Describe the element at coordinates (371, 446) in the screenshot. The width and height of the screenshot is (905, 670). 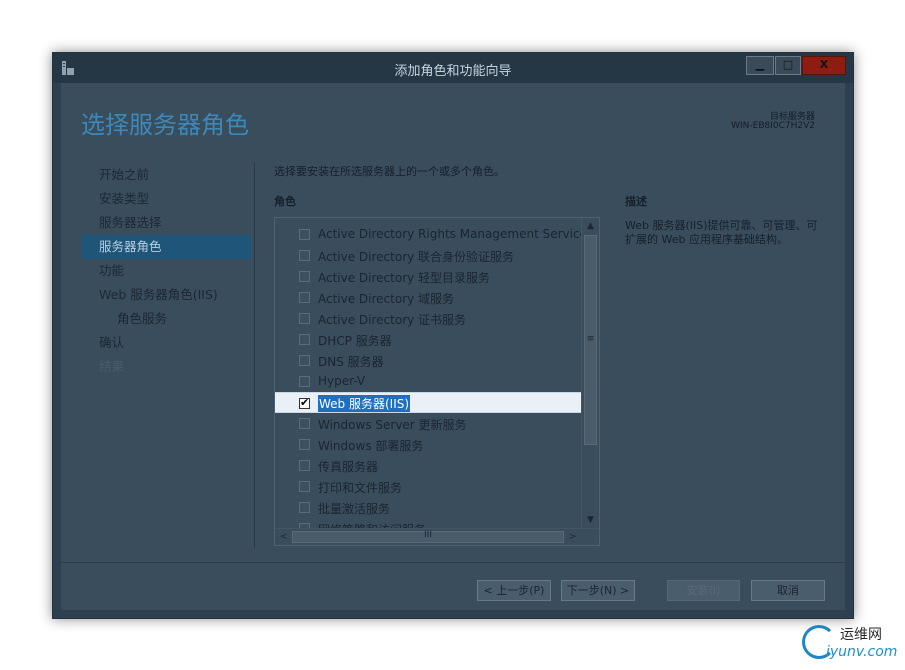
I see `role-label: Windows 部署服务` at that location.